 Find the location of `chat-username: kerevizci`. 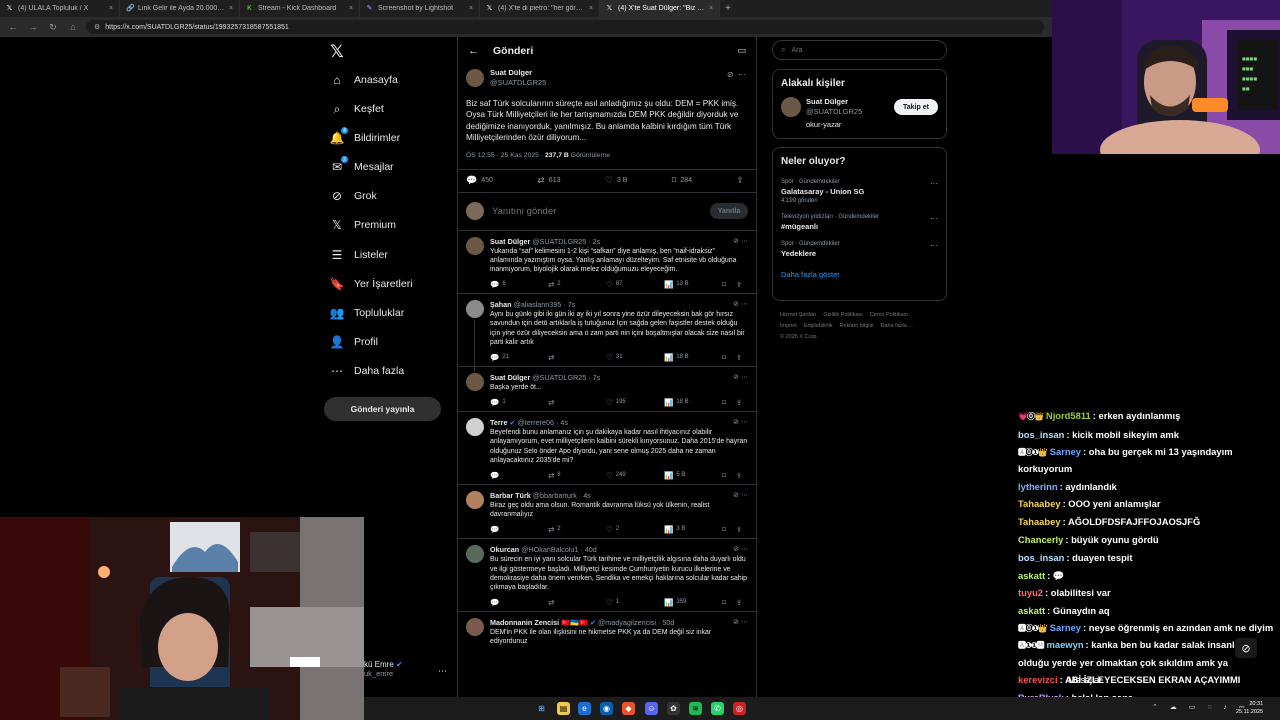

chat-username: kerevizci is located at coordinates (1038, 679).